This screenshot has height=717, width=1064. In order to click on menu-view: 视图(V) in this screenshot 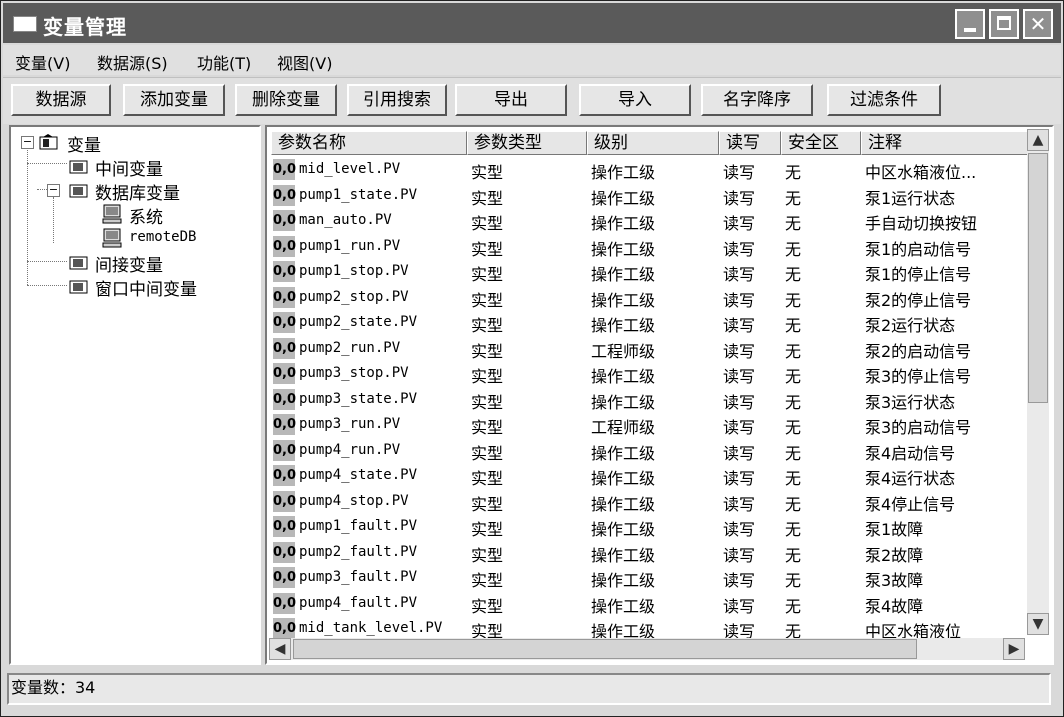, I will do `click(304, 62)`.